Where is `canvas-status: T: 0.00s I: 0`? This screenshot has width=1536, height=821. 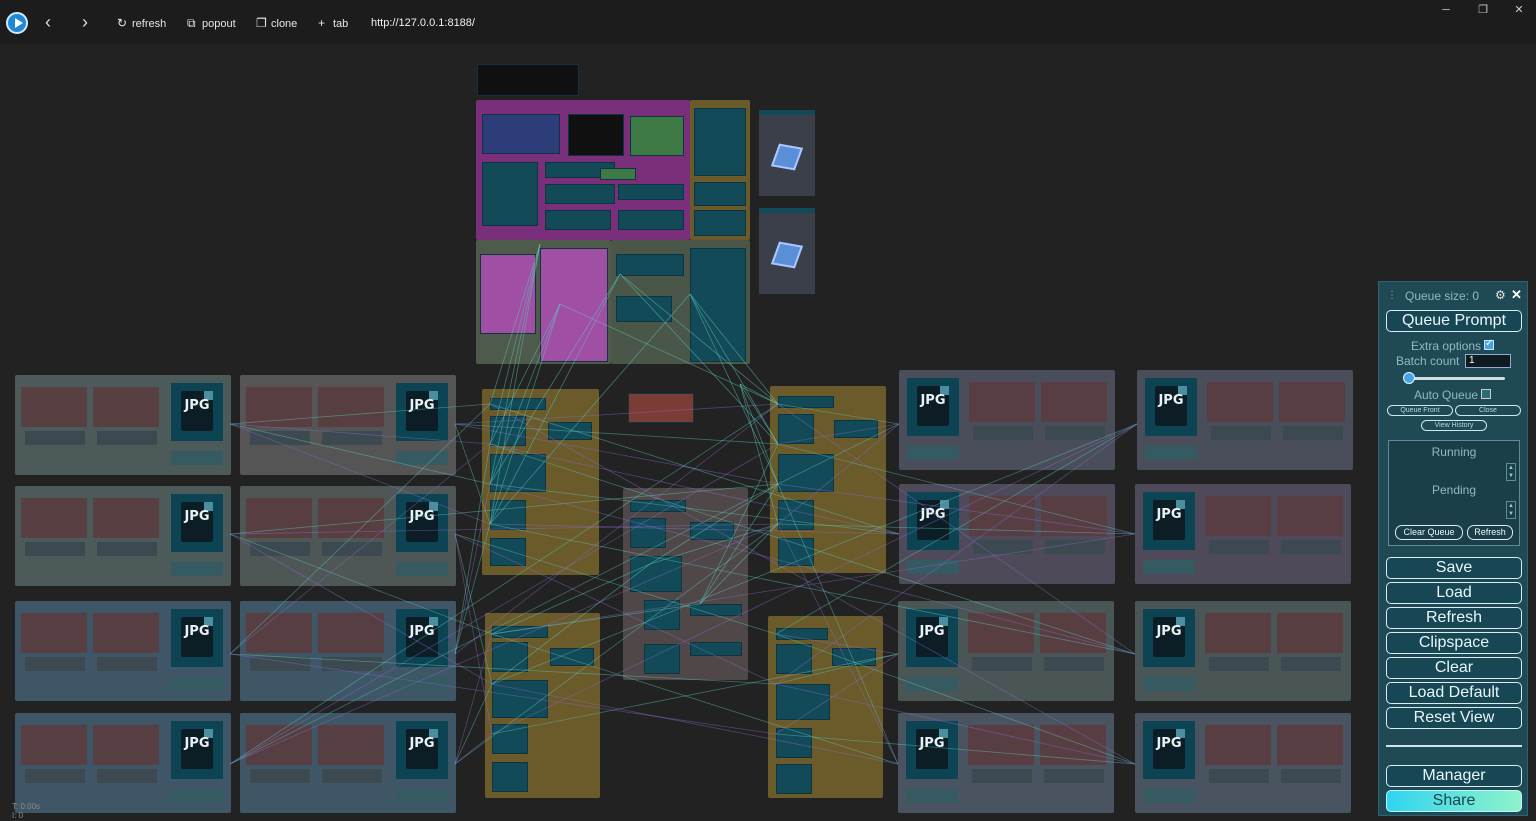 canvas-status: T: 0.00s I: 0 is located at coordinates (26, 811).